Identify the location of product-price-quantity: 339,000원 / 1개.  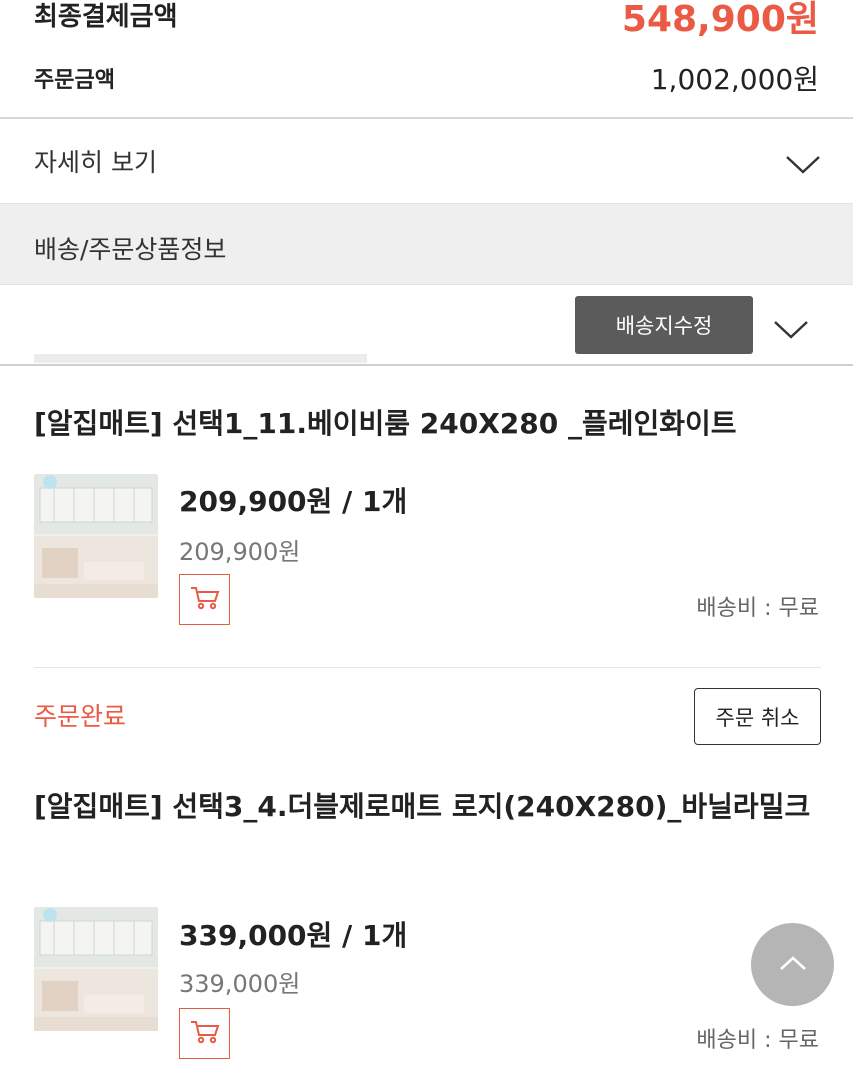
(293, 935).